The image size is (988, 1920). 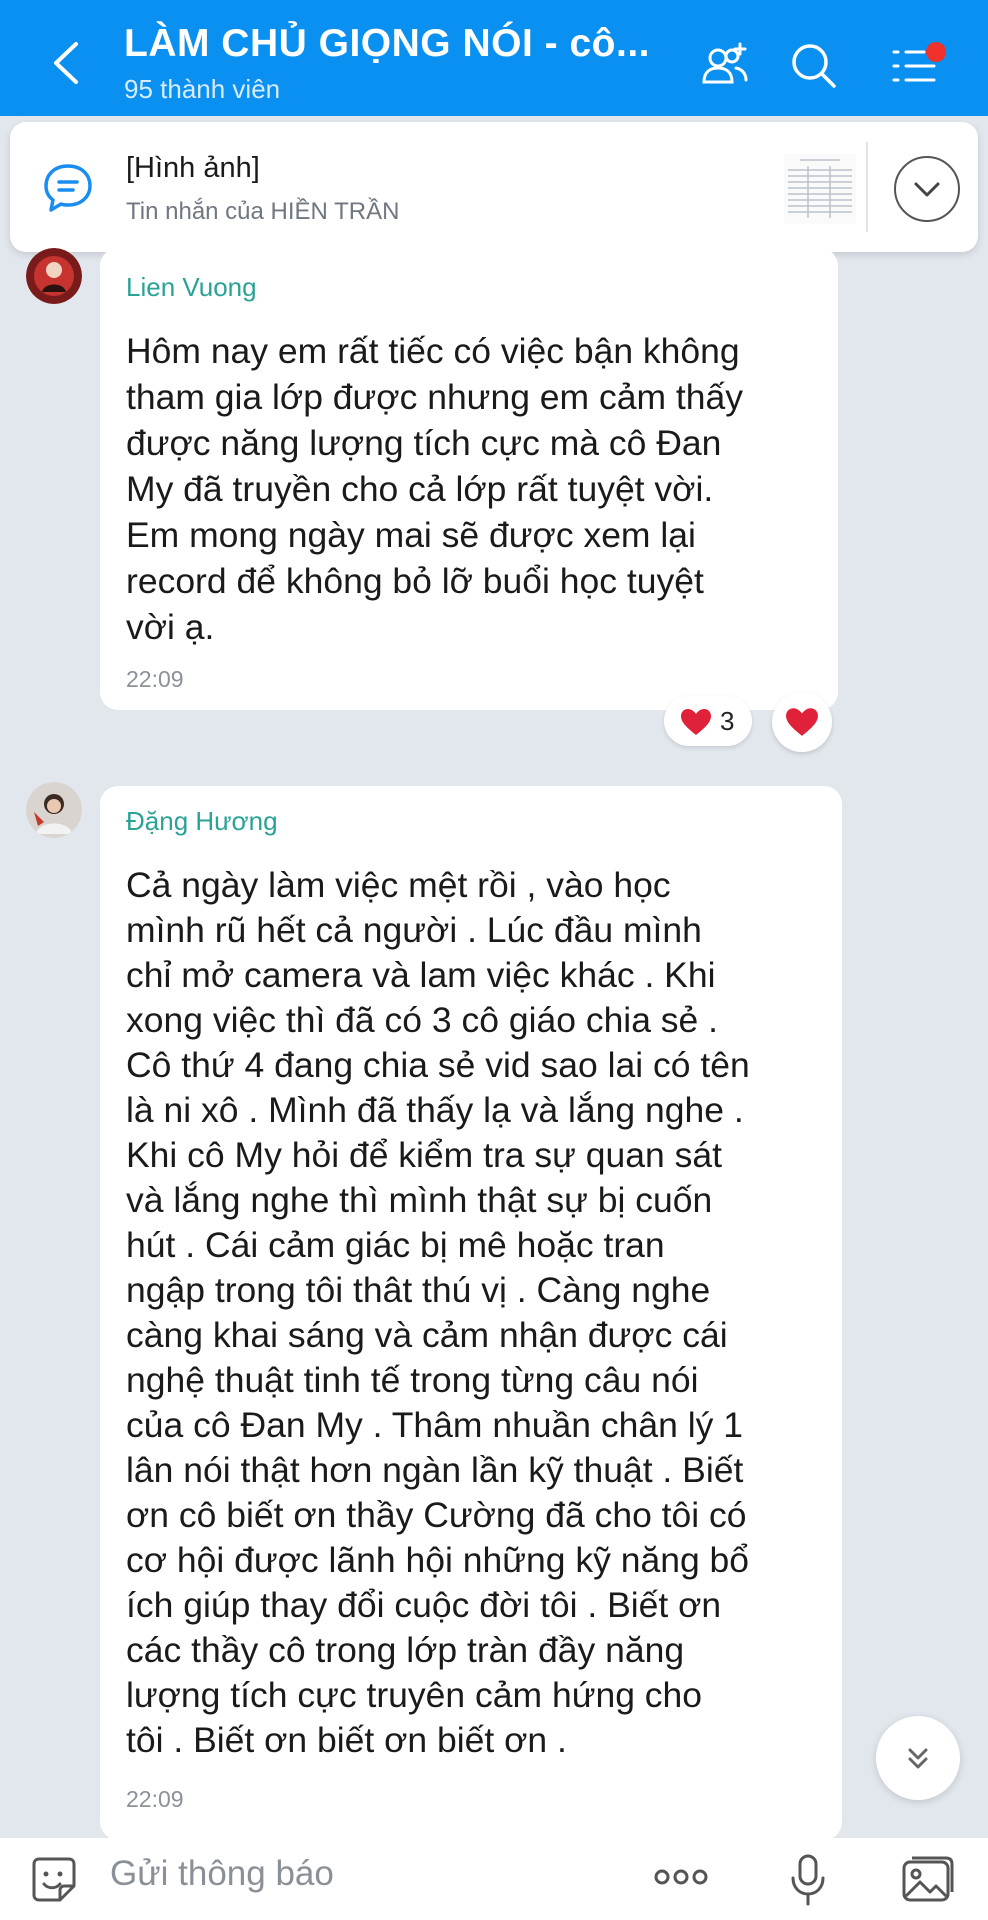 I want to click on message-line: và lắng nghe thì mình thật sự bị cuốn, so click(x=419, y=1200).